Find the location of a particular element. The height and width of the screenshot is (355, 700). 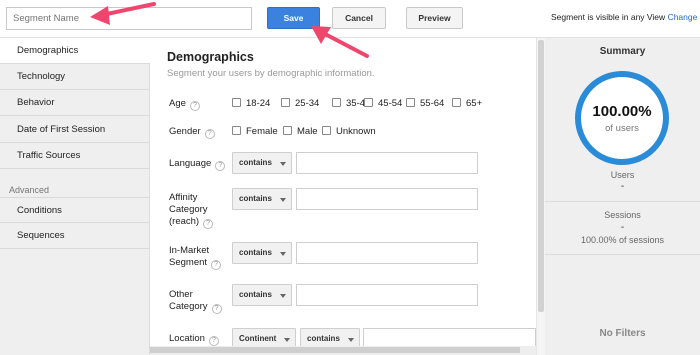

affinity-label-line: Affinity is located at coordinates (183, 197).